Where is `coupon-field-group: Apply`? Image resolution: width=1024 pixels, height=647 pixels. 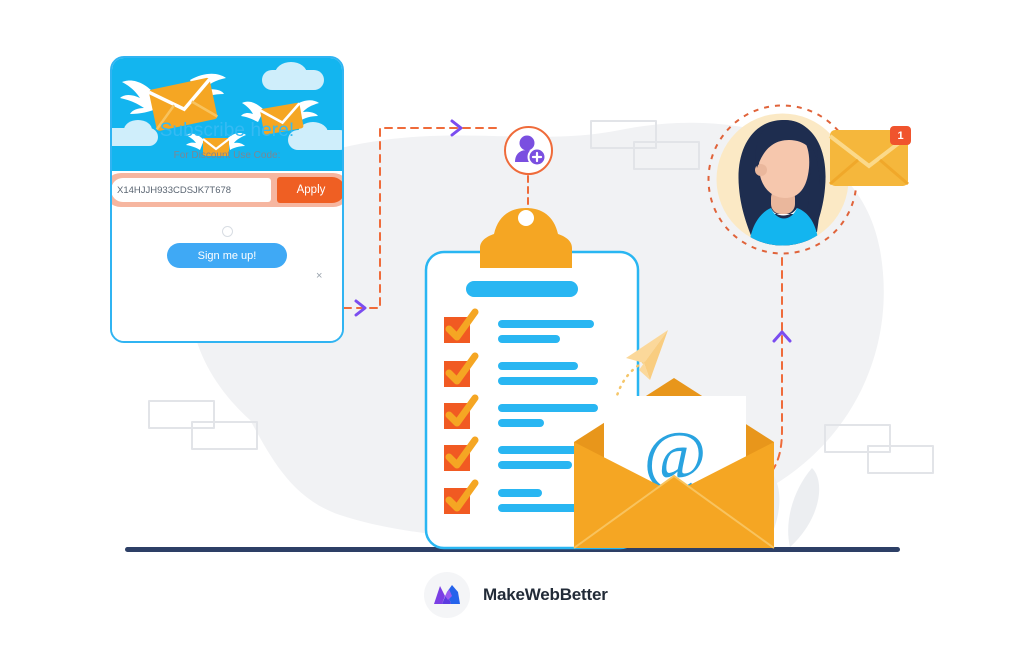 coupon-field-group: Apply is located at coordinates (227, 190).